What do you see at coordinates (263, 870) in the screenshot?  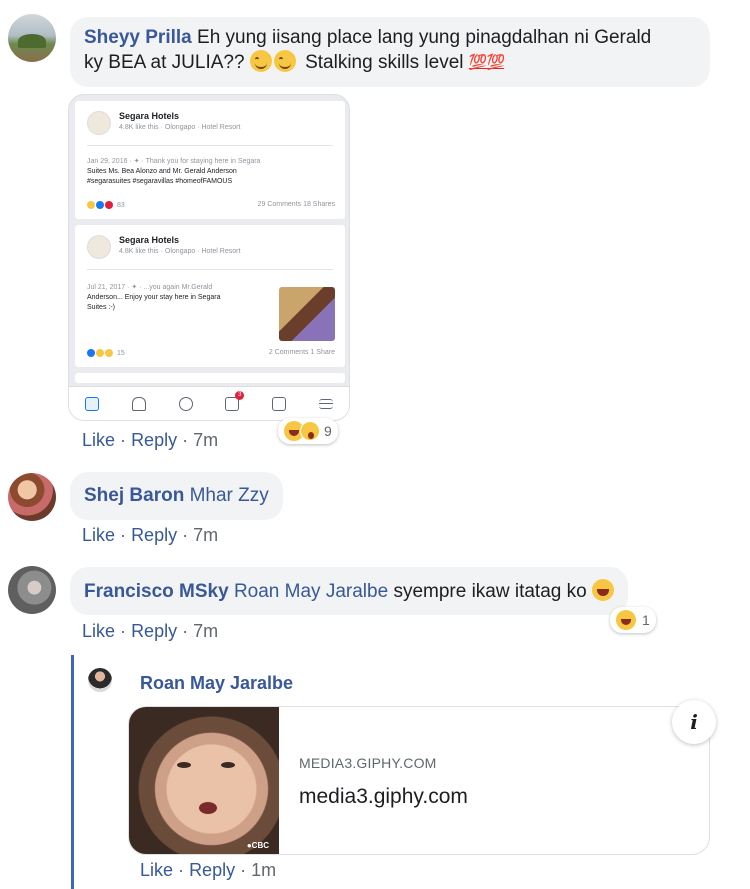 I see `comment-time: 1m` at bounding box center [263, 870].